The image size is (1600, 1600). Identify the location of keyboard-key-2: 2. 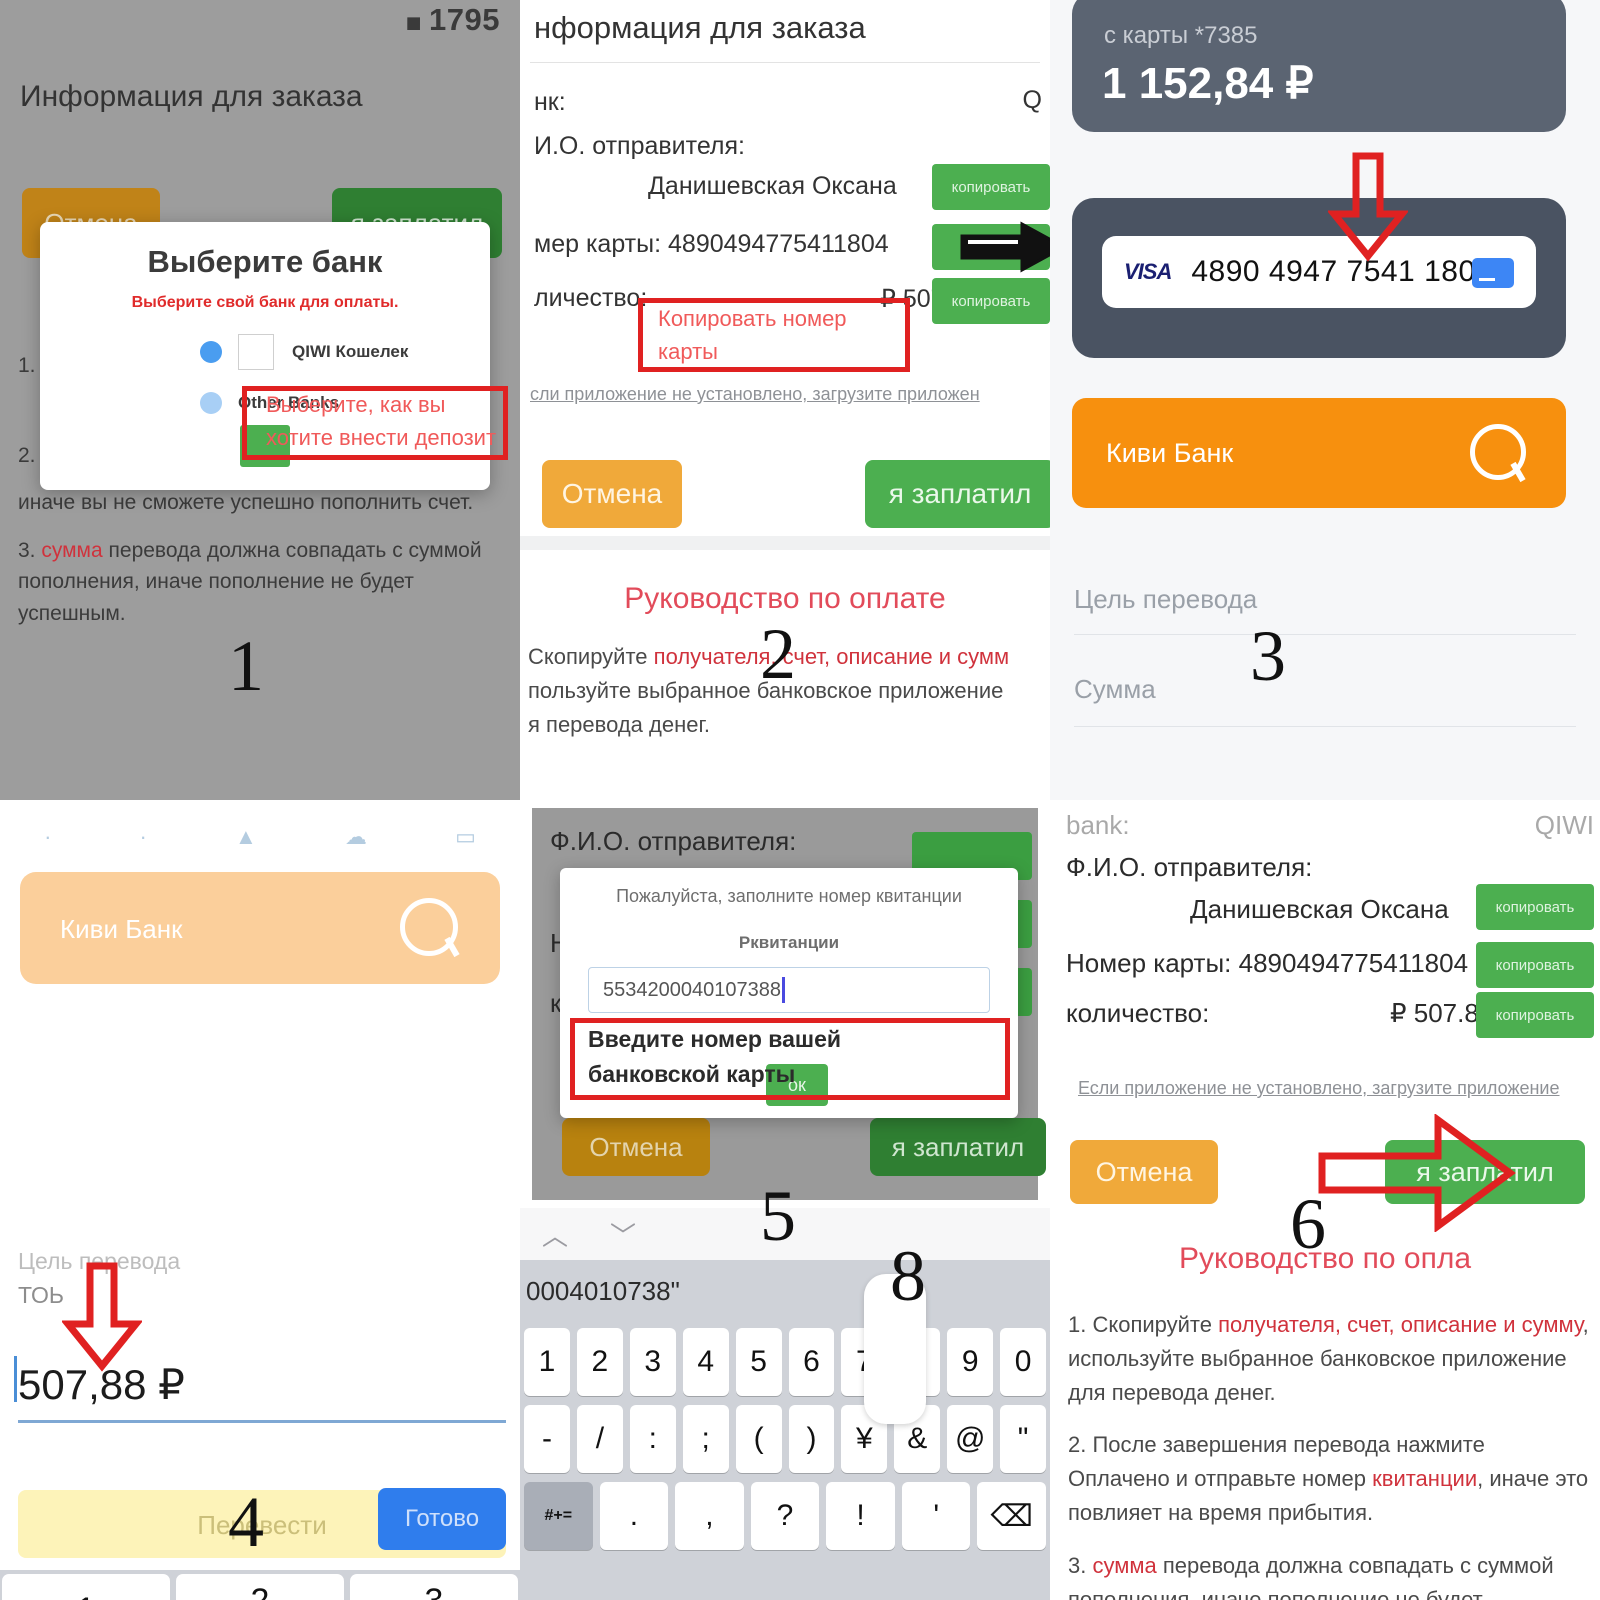
(599, 1362).